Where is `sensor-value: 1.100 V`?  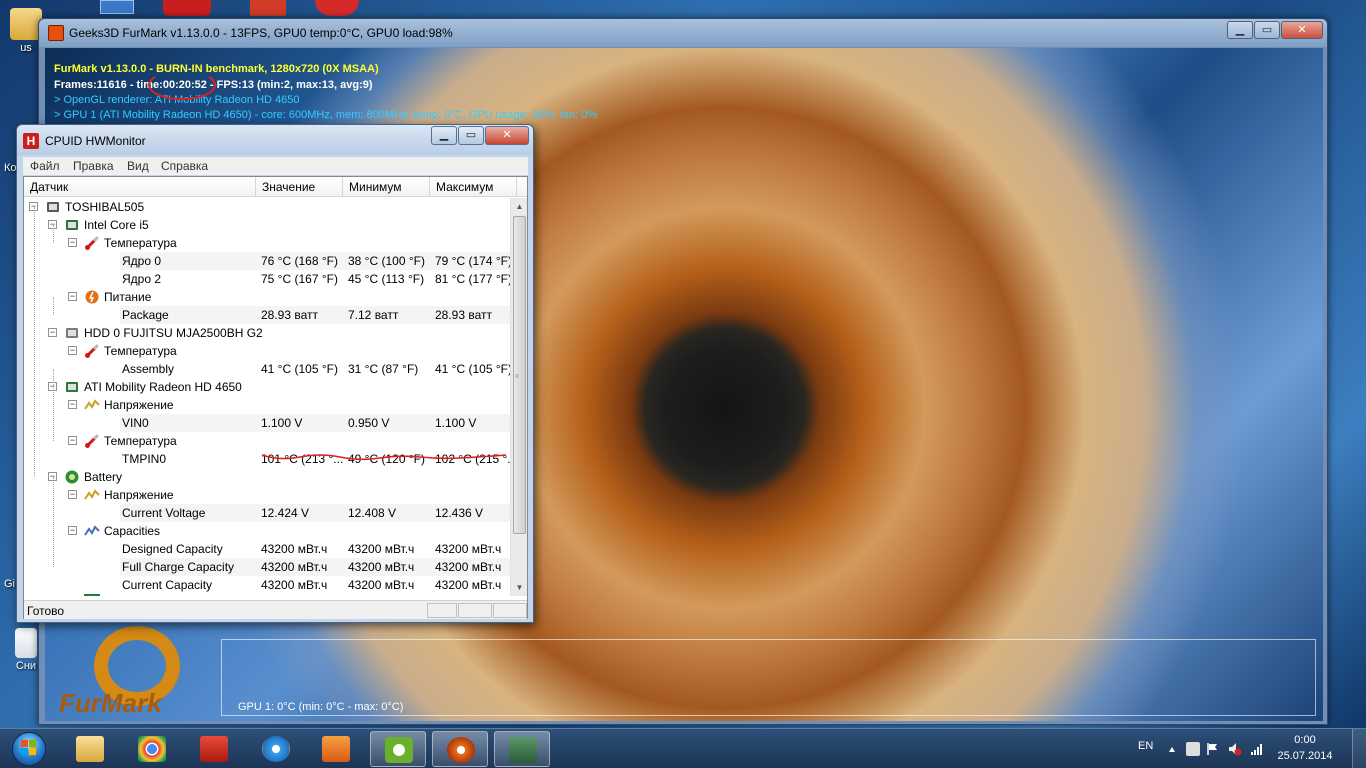 sensor-value: 1.100 V is located at coordinates (282, 423).